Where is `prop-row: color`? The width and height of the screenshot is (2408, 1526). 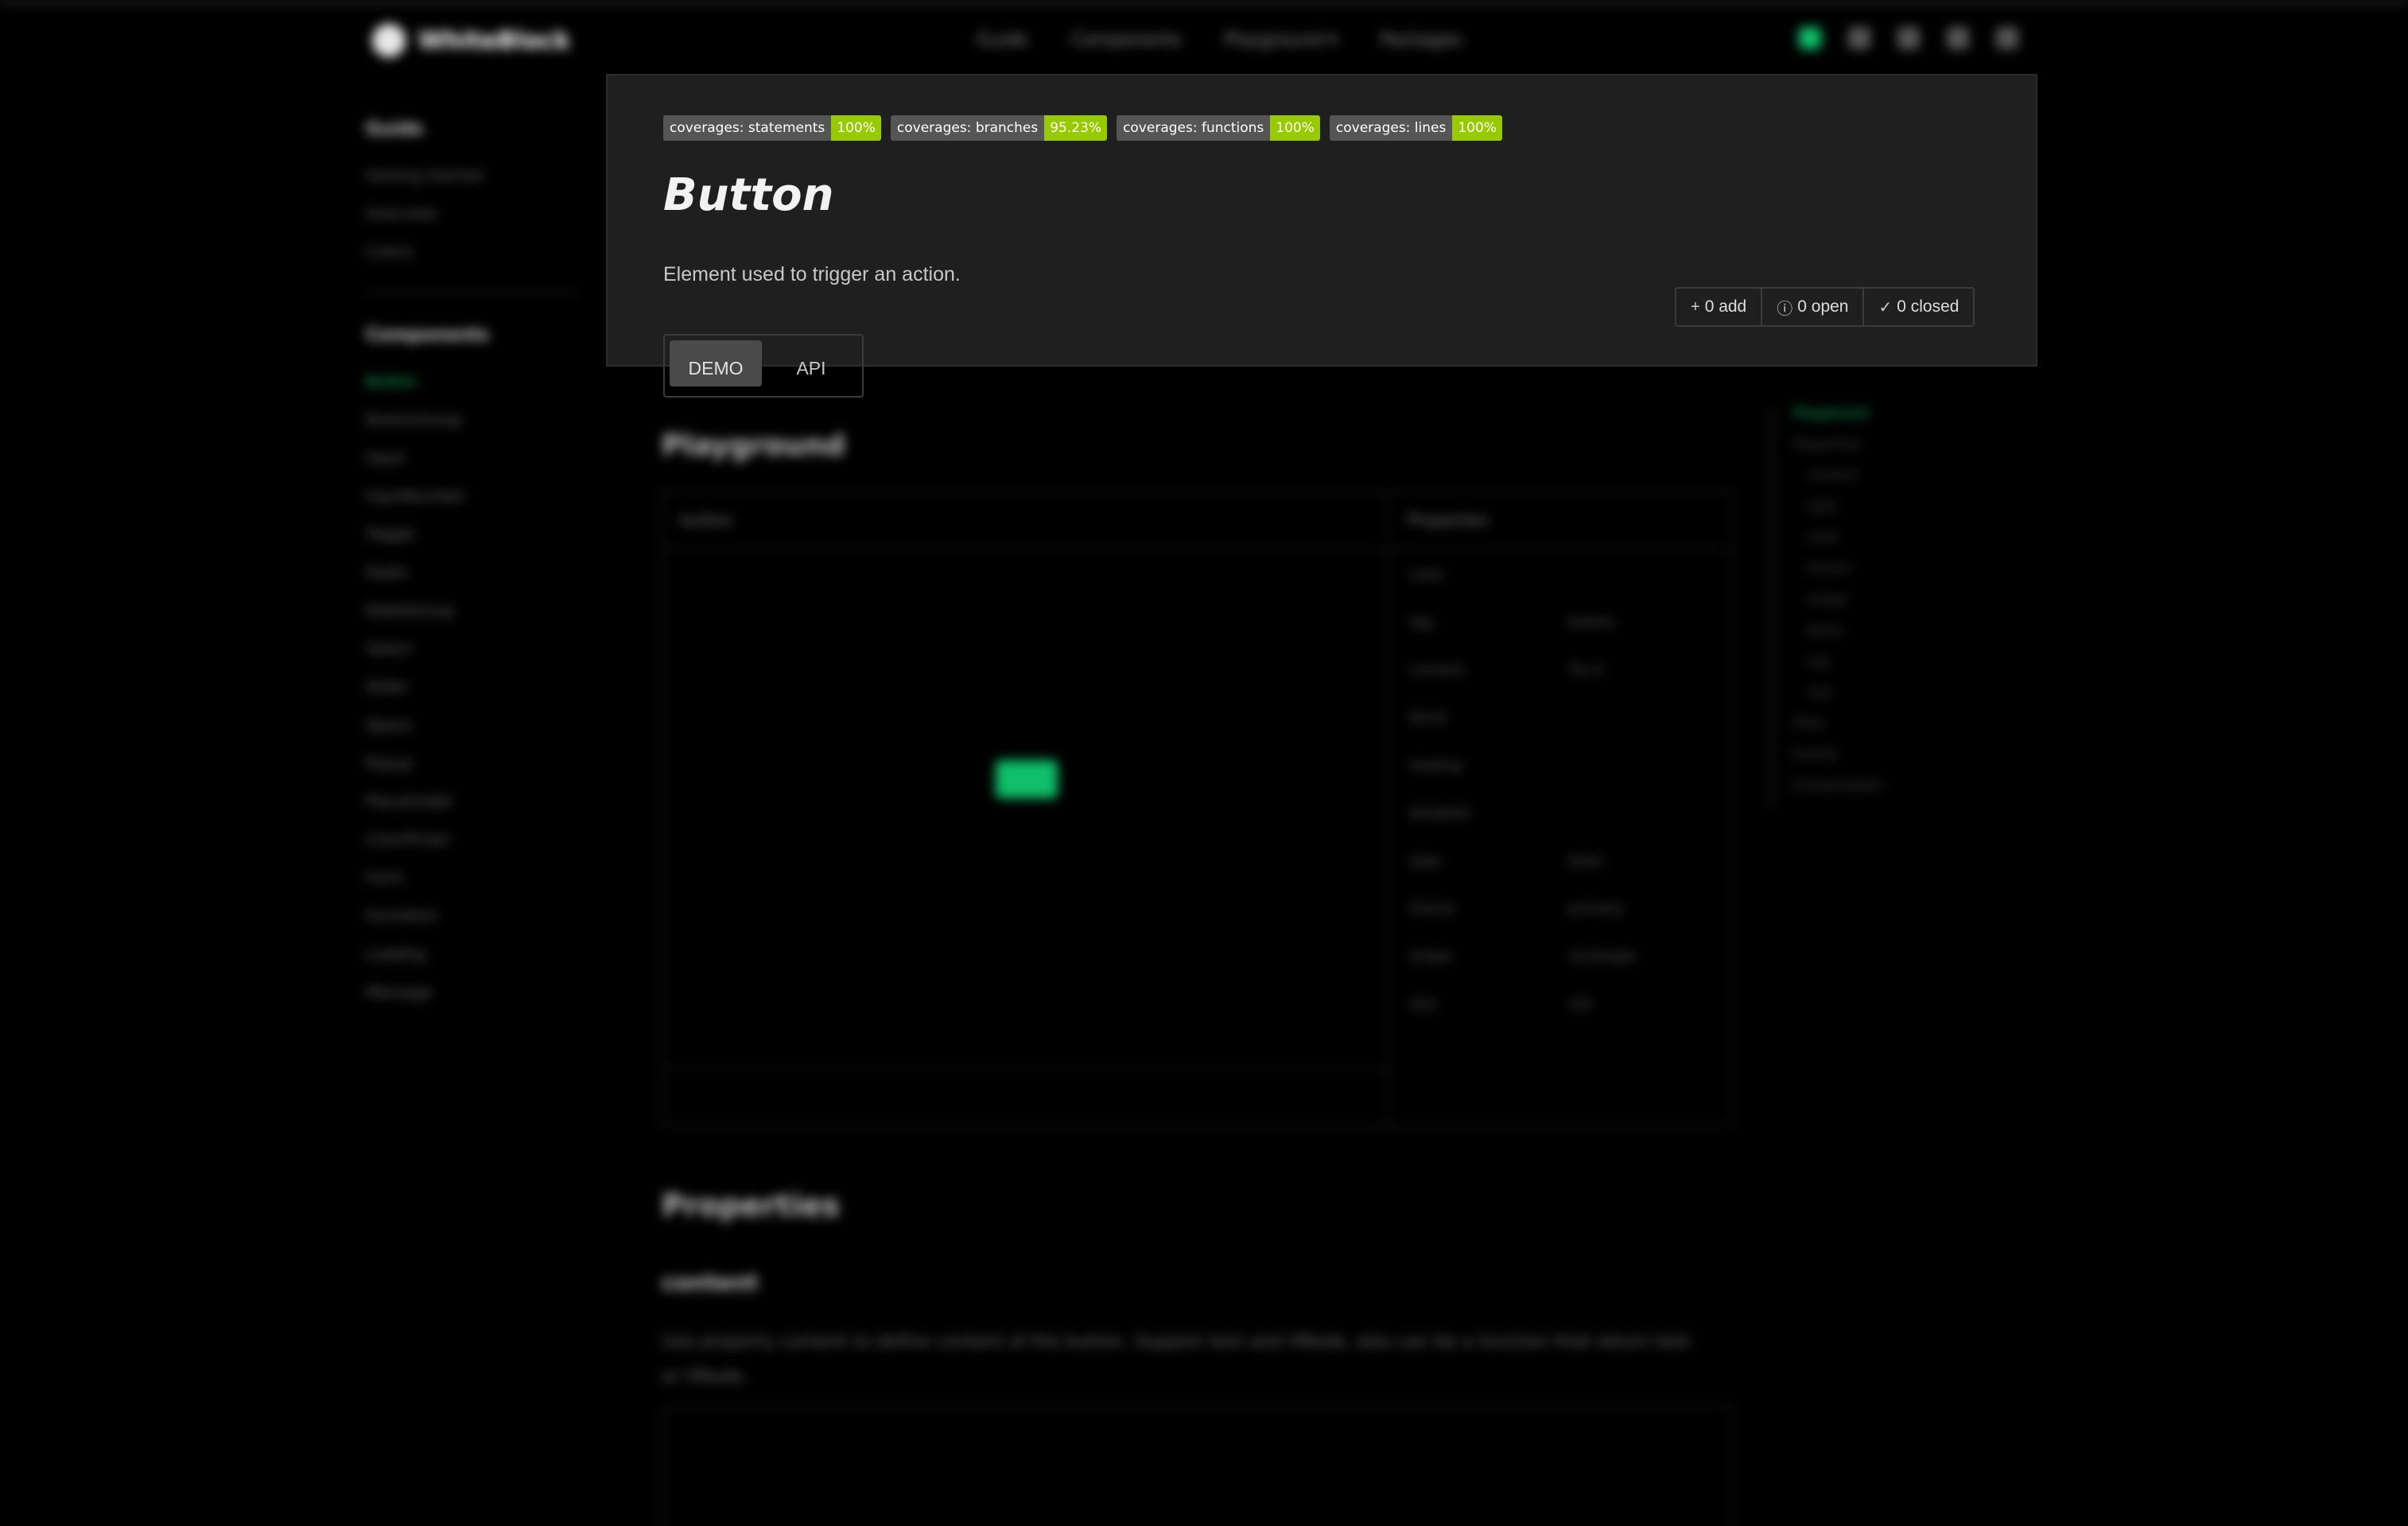 prop-row: color is located at coordinates (1561, 574).